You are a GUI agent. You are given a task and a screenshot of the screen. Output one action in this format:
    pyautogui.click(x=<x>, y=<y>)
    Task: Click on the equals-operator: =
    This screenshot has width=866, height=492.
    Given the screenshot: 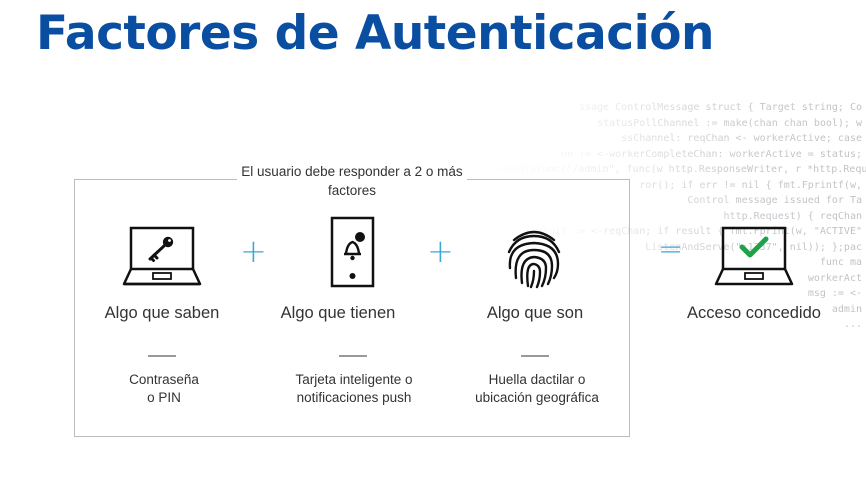 What is the action you would take?
    pyautogui.click(x=671, y=249)
    